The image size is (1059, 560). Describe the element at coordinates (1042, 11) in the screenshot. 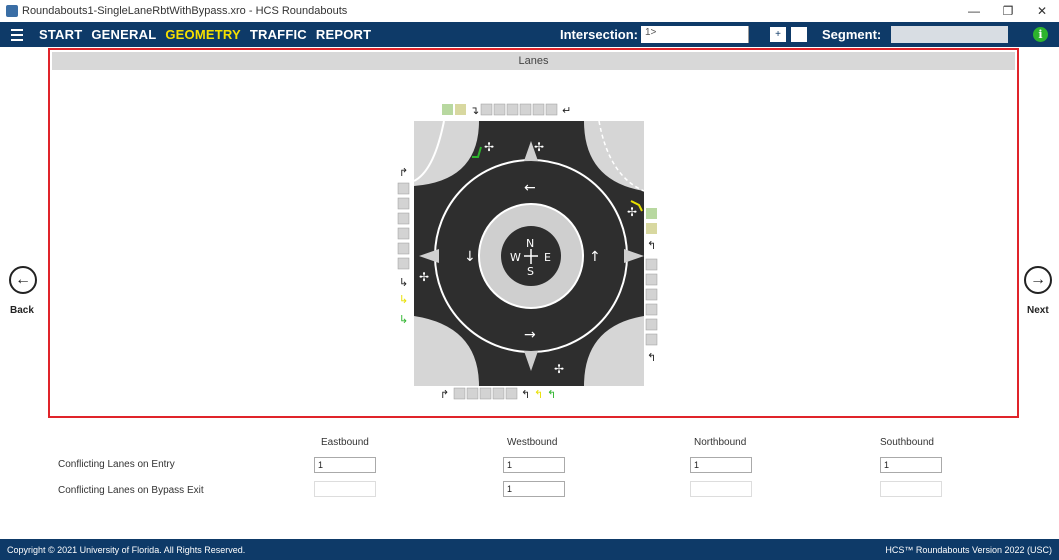

I see `close-button: ✕` at that location.